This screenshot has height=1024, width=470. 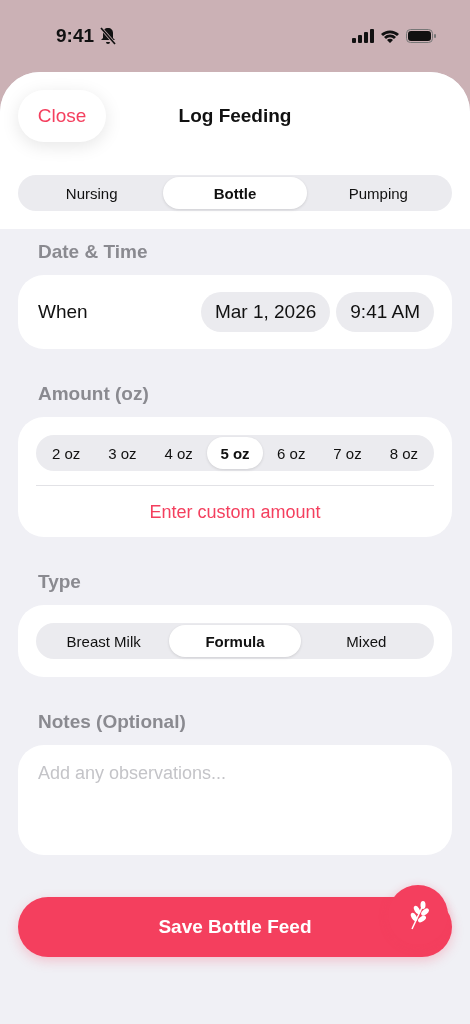 What do you see at coordinates (235, 116) in the screenshot?
I see `sheet-title: Log Feeding` at bounding box center [235, 116].